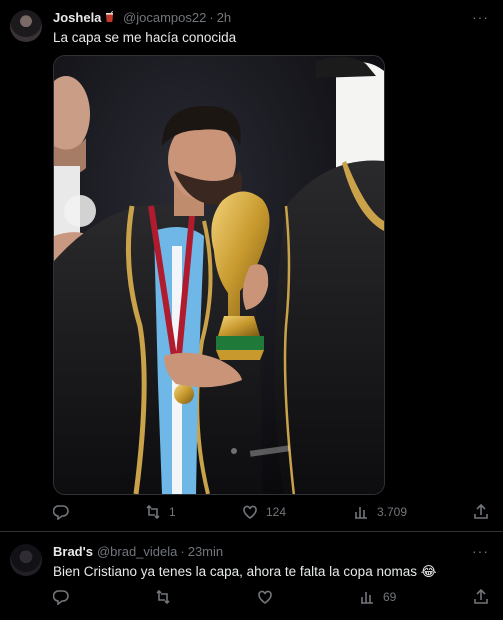 The width and height of the screenshot is (503, 620). I want to click on tweet-header: Joshela @jocampos22 · 2h, so click(142, 18).